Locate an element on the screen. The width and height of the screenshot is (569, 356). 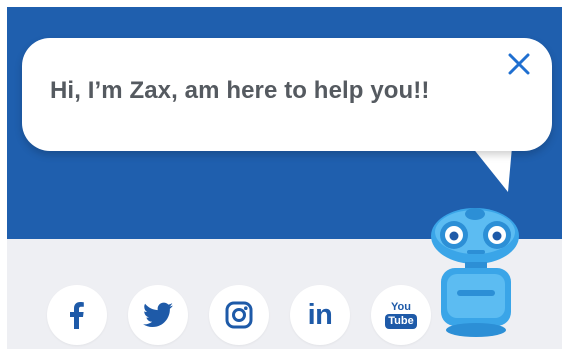
youtube-button: You Tube is located at coordinates (401, 315).